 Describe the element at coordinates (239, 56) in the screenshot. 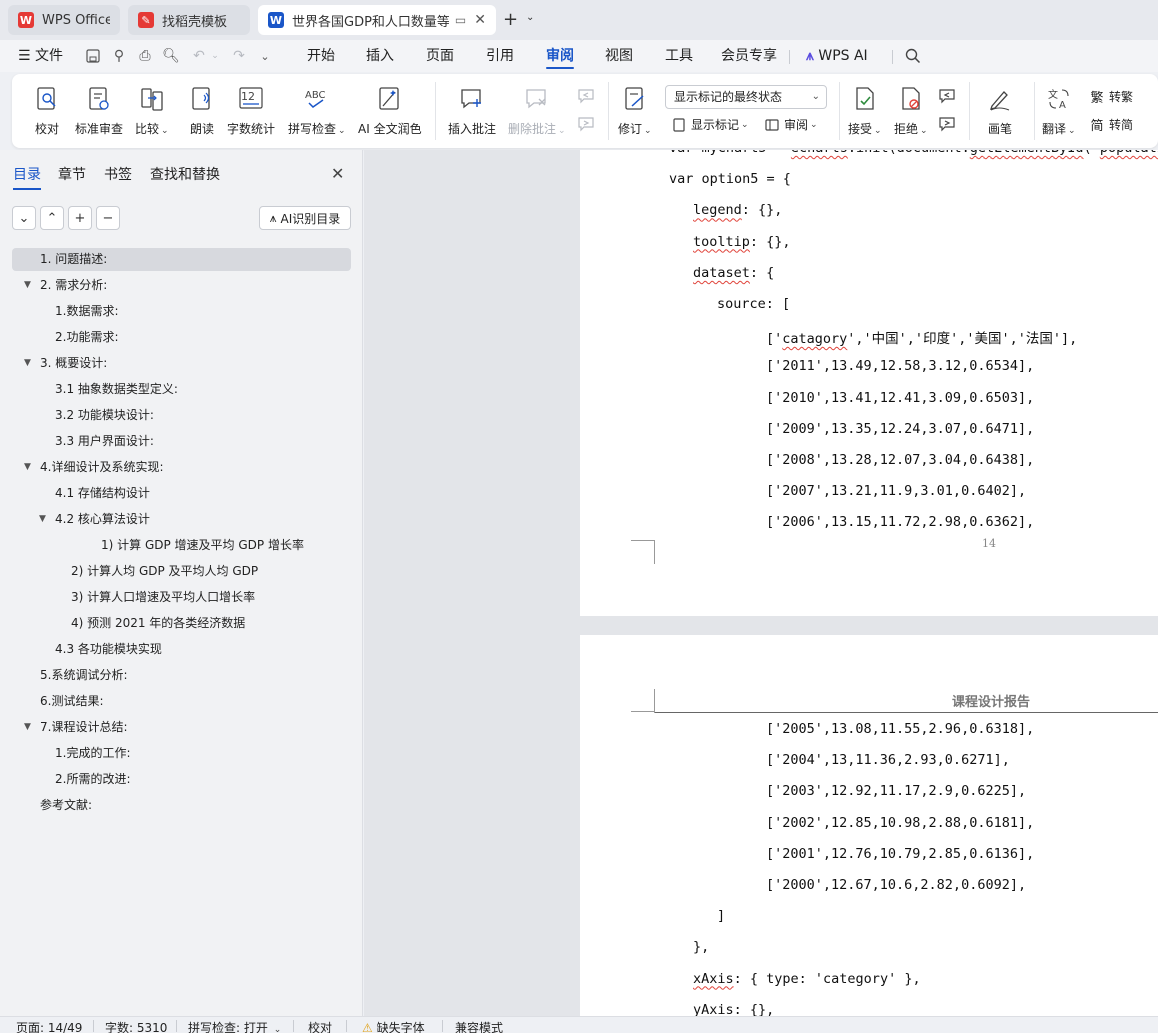

I see `redo-icon: ↷` at that location.